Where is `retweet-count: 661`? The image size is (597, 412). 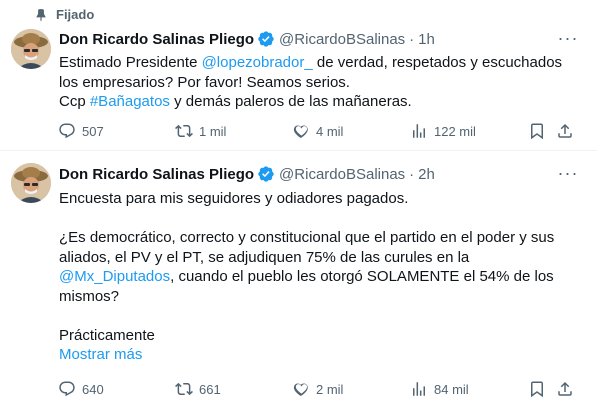 retweet-count: 661 is located at coordinates (210, 389).